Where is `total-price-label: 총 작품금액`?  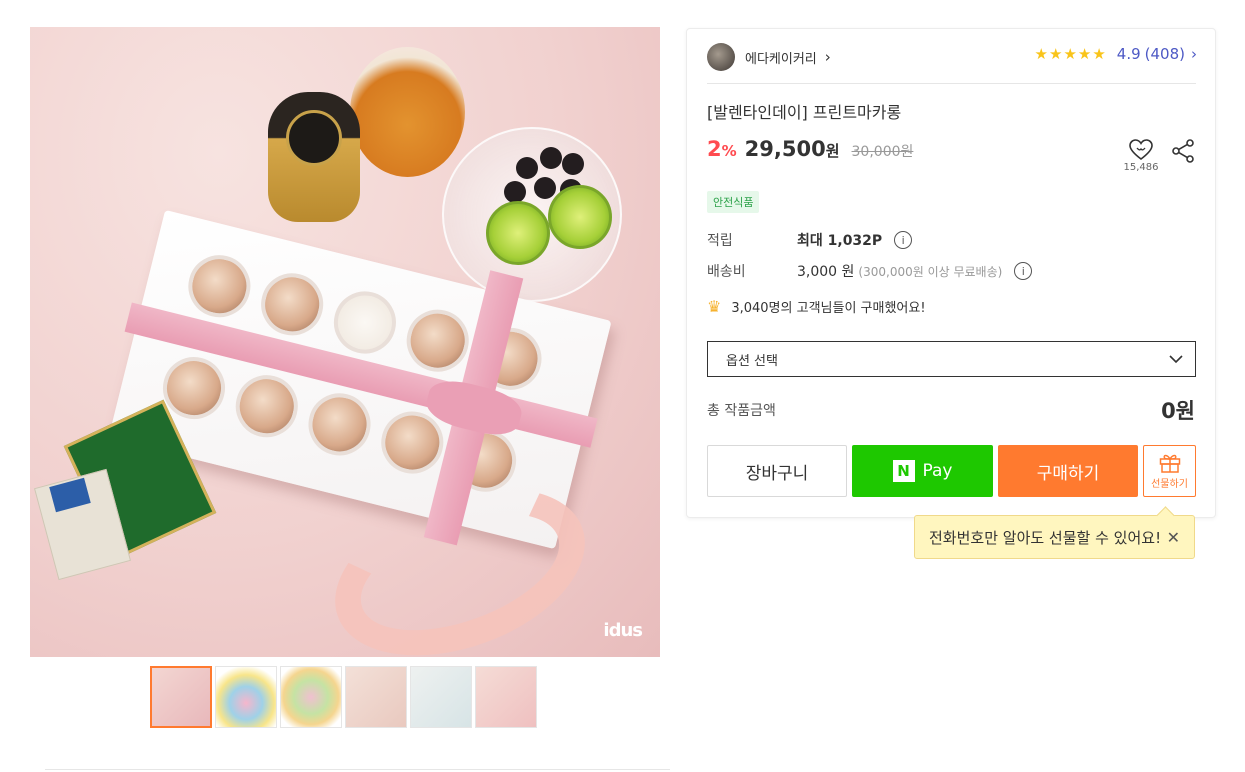 total-price-label: 총 작품금액 is located at coordinates (741, 411).